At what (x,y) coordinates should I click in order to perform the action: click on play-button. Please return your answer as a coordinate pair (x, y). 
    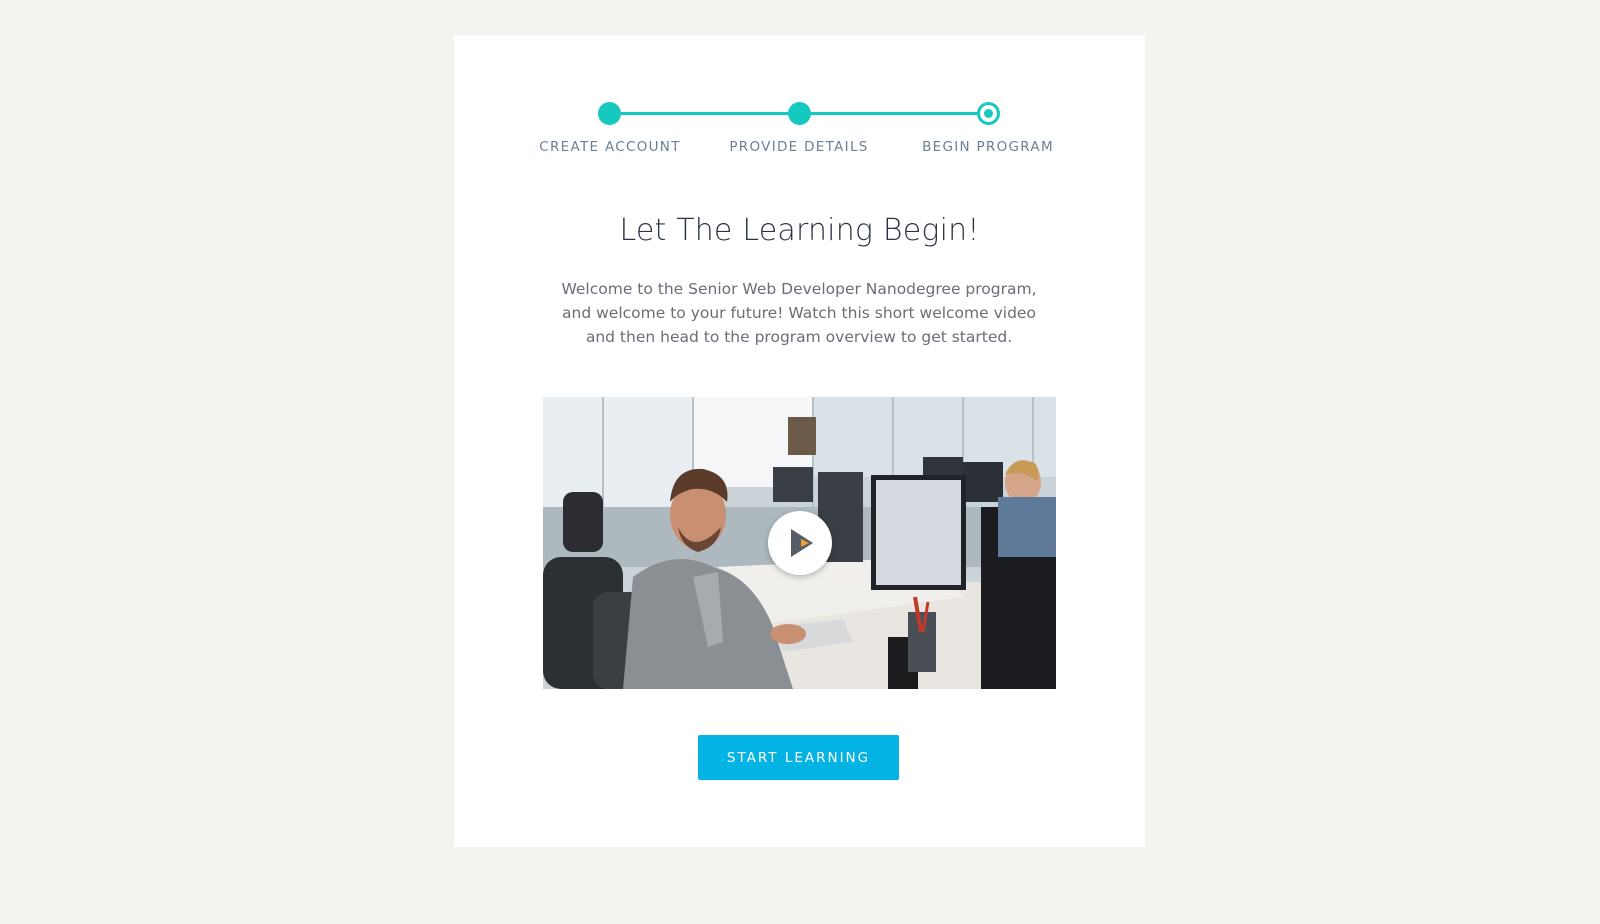
    Looking at the image, I should click on (800, 543).